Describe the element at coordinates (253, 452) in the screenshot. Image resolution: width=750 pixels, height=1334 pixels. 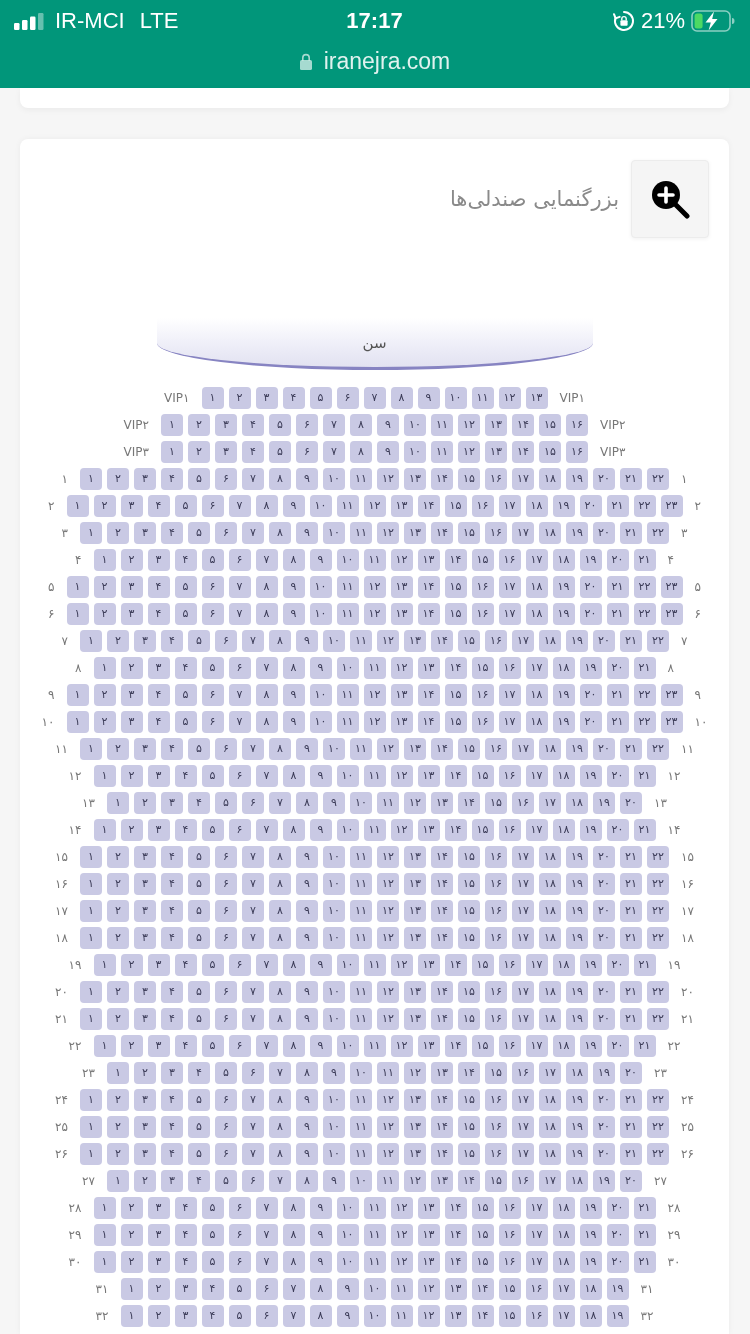
I see `seat: ۴` at that location.